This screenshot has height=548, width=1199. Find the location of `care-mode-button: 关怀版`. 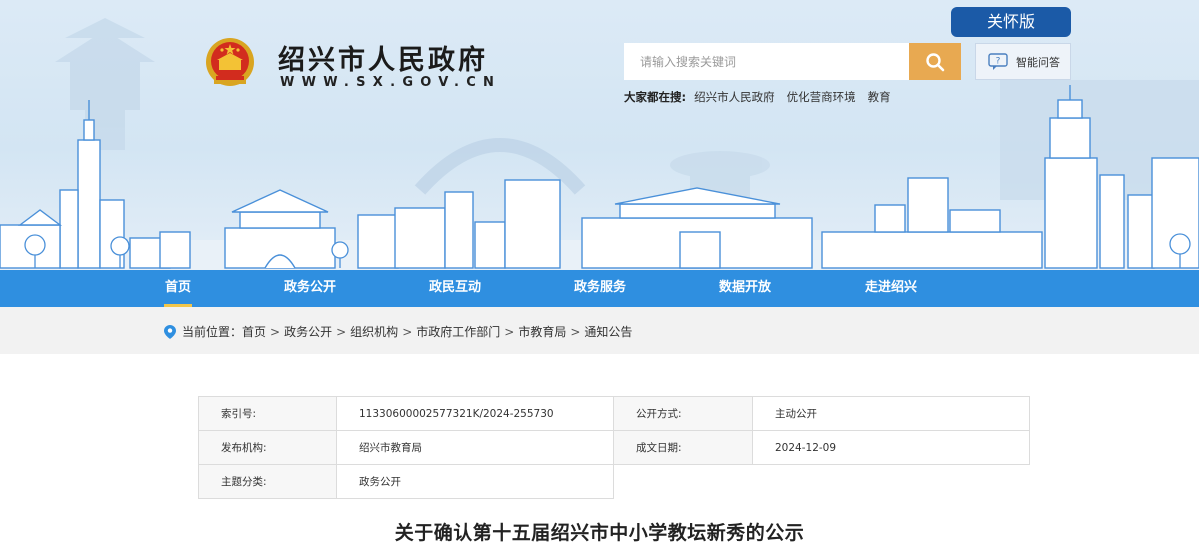

care-mode-button: 关怀版 is located at coordinates (1011, 22).